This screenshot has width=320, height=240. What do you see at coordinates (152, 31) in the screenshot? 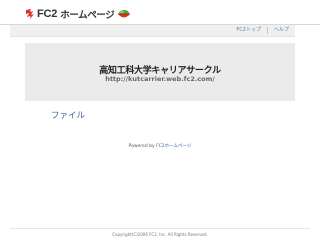
I see `nav-bar: FC2トップ ヘルプ` at bounding box center [152, 31].